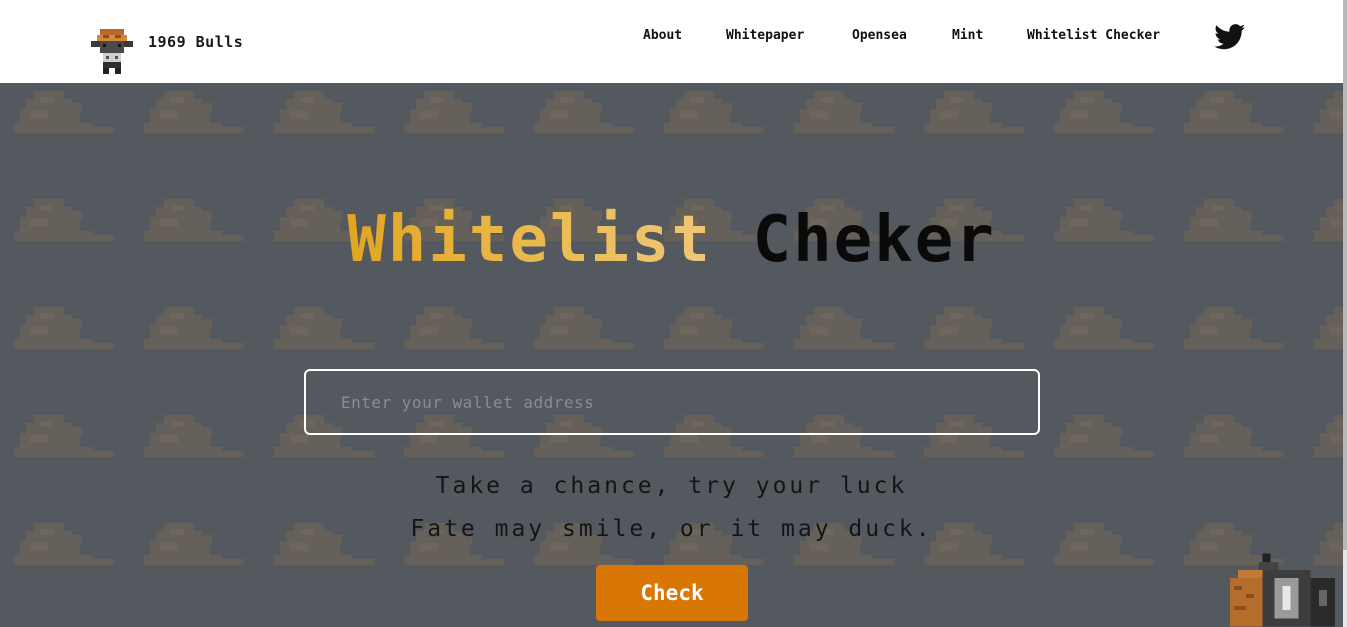 The height and width of the screenshot is (627, 1347). Describe the element at coordinates (1093, 35) in the screenshot. I see `nav-whitelist-checker: Whitelist Checker` at that location.